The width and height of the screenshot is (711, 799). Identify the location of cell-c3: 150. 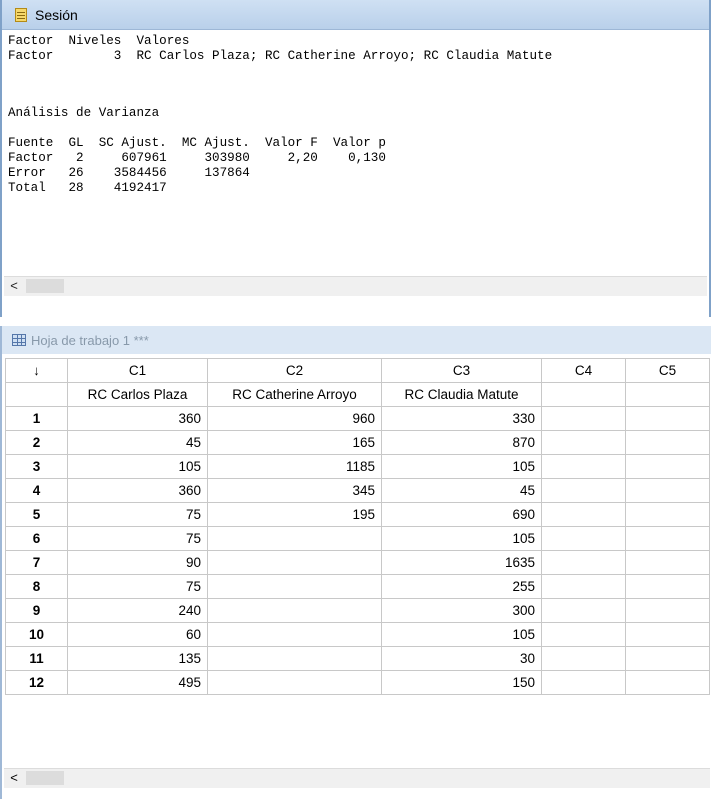
(461, 682).